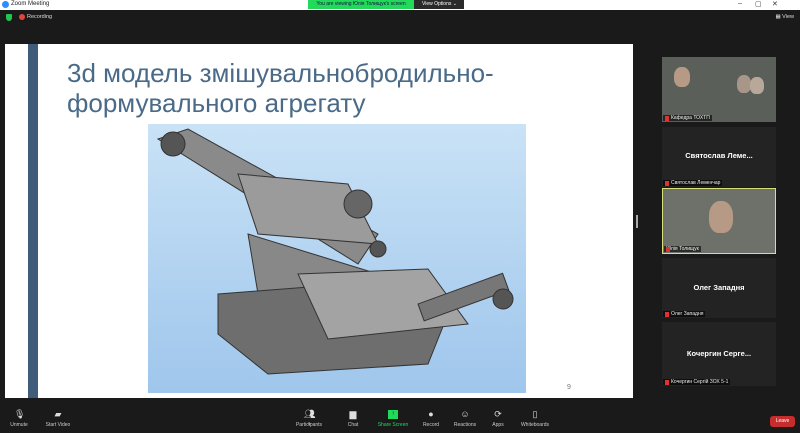 The width and height of the screenshot is (800, 433). I want to click on share-screen-icon: ↑, so click(393, 414).